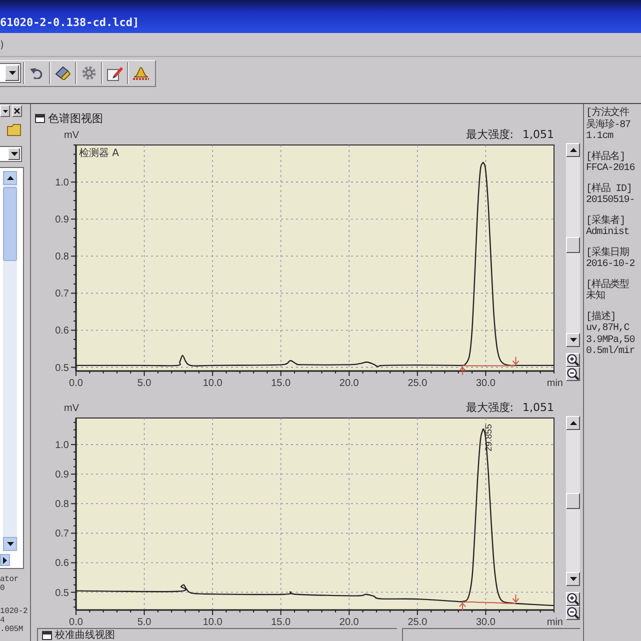 The width and height of the screenshot is (641, 641). I want to click on info-label: [采集日期, so click(608, 253).